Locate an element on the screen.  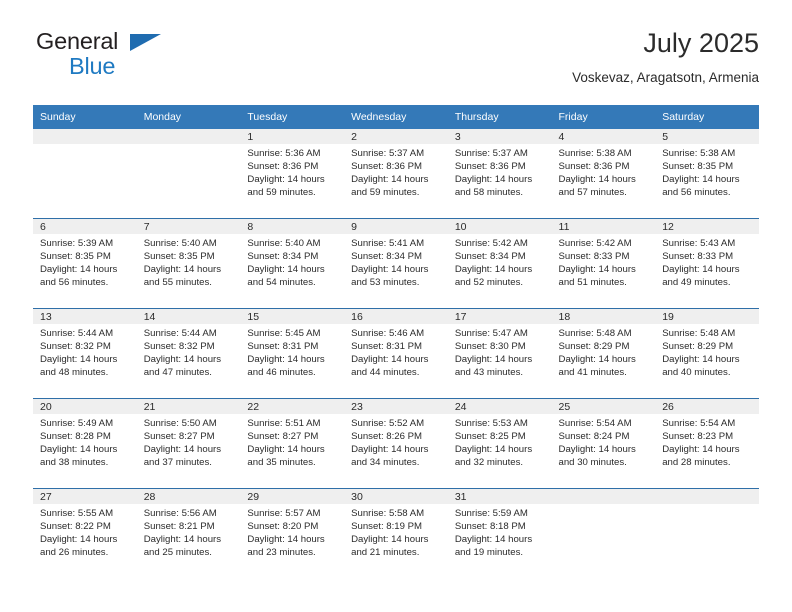
day-number: 8 is located at coordinates (292, 226).